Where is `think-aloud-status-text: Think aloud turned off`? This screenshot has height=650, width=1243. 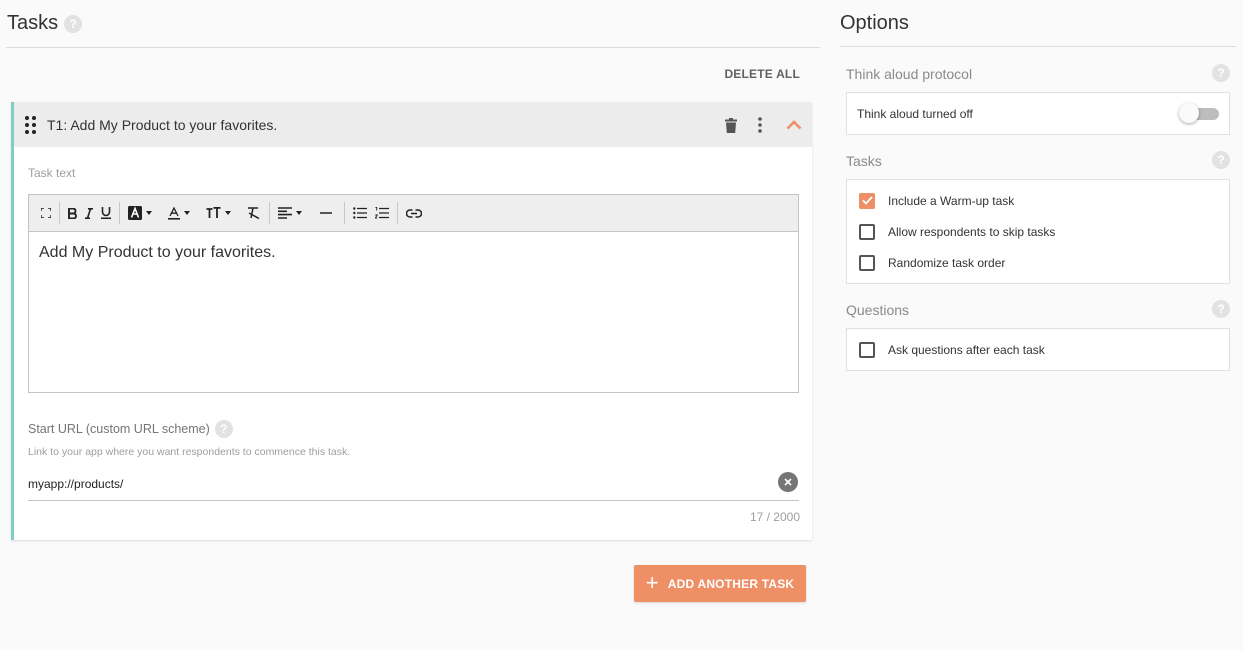 think-aloud-status-text: Think aloud turned off is located at coordinates (915, 113).